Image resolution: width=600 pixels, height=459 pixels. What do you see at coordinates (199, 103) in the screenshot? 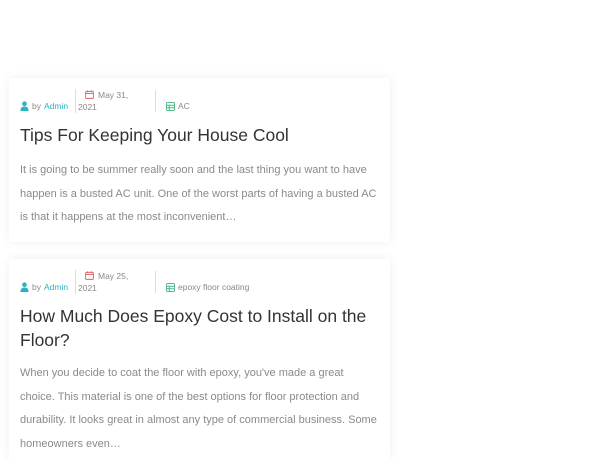
I see `post-meta: by Admin May 31, 2021 AC` at bounding box center [199, 103].